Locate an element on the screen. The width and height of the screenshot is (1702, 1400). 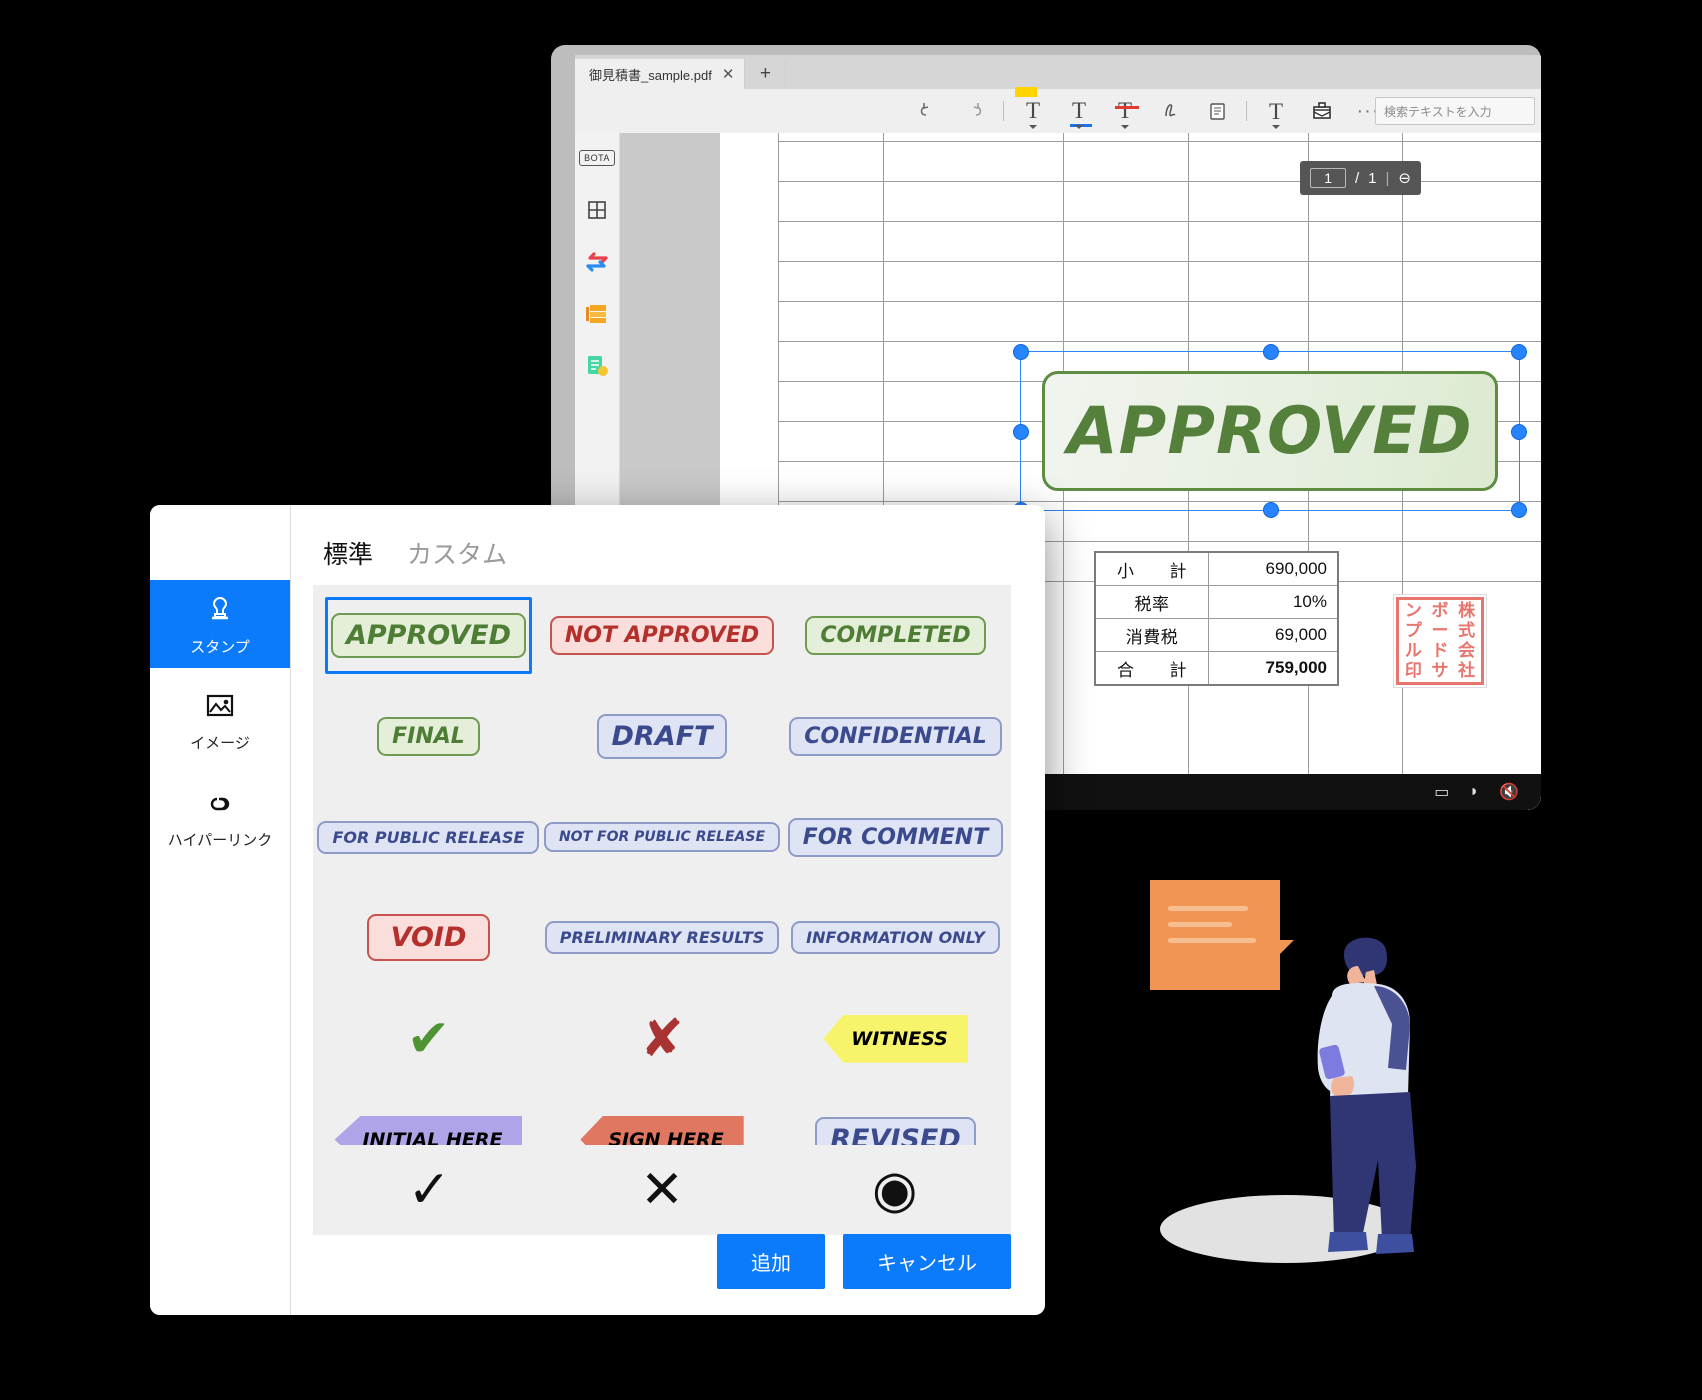
stamp-option: PRELIMINARY RESULTS is located at coordinates (662, 938).